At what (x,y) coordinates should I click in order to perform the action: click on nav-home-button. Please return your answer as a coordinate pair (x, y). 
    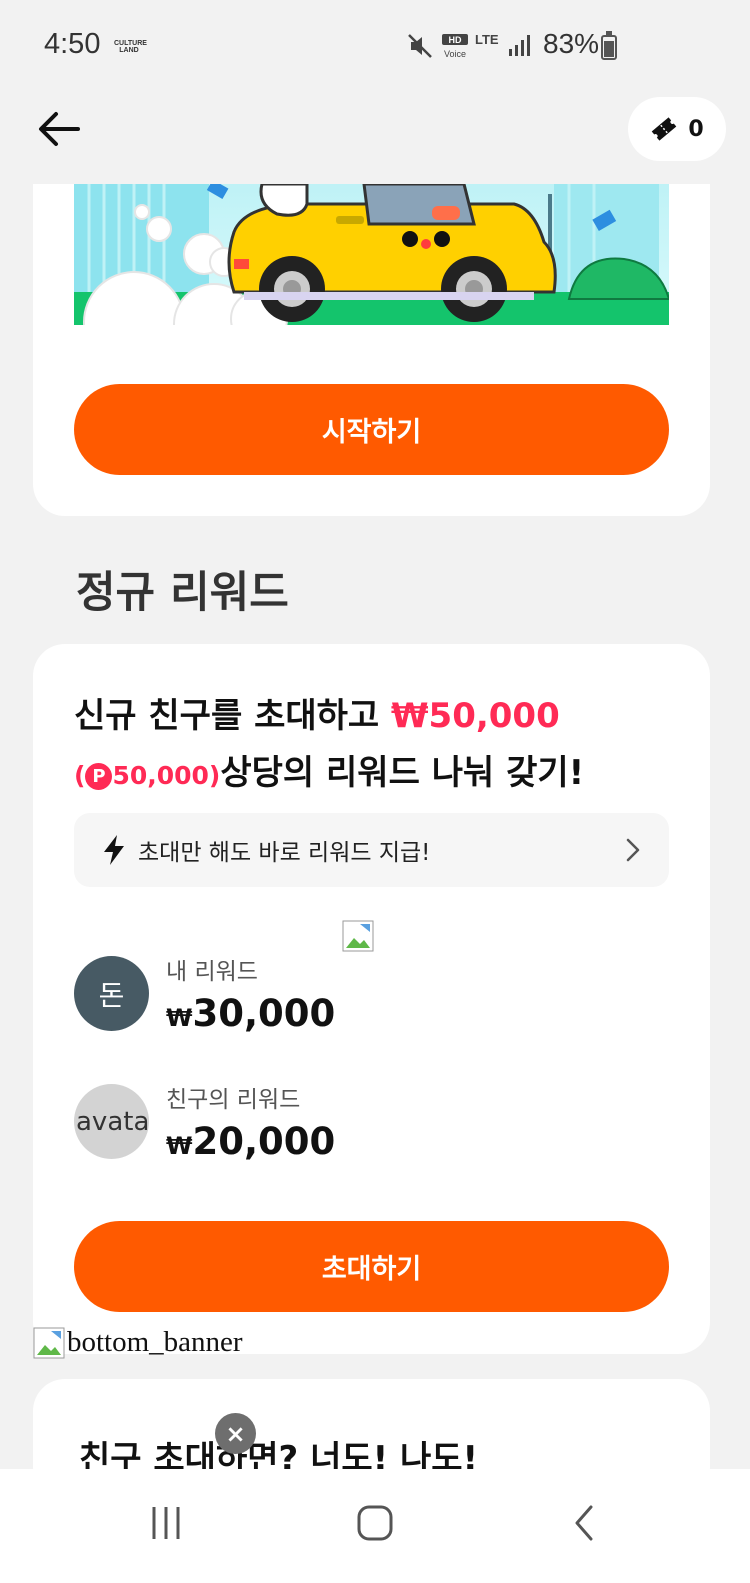
    Looking at the image, I should click on (375, 1523).